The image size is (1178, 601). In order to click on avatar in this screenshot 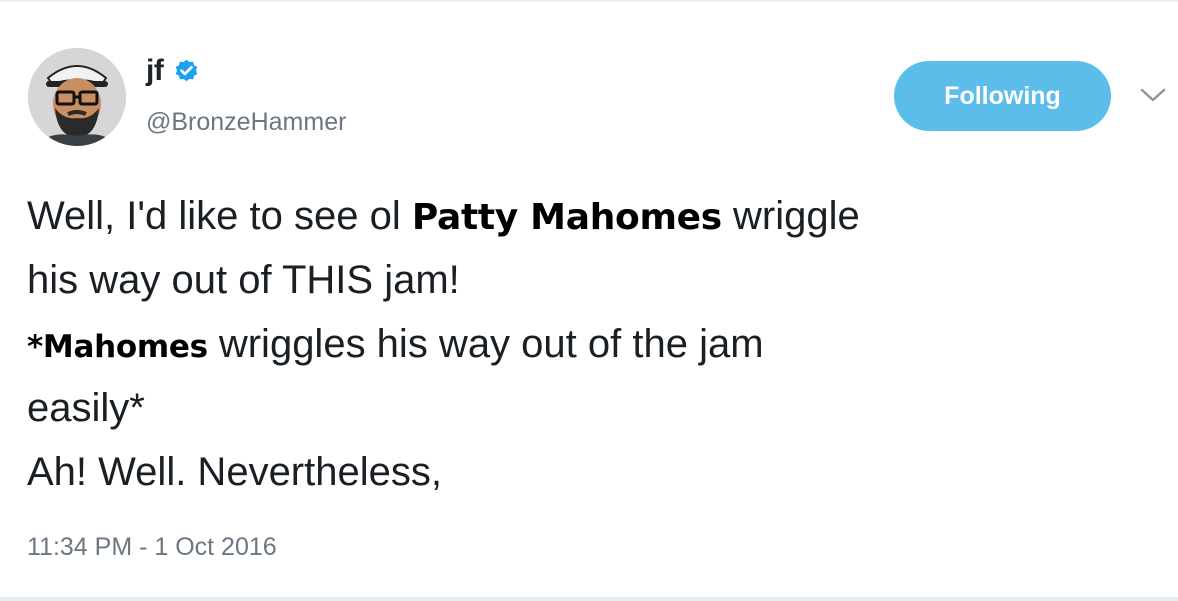, I will do `click(77, 97)`.